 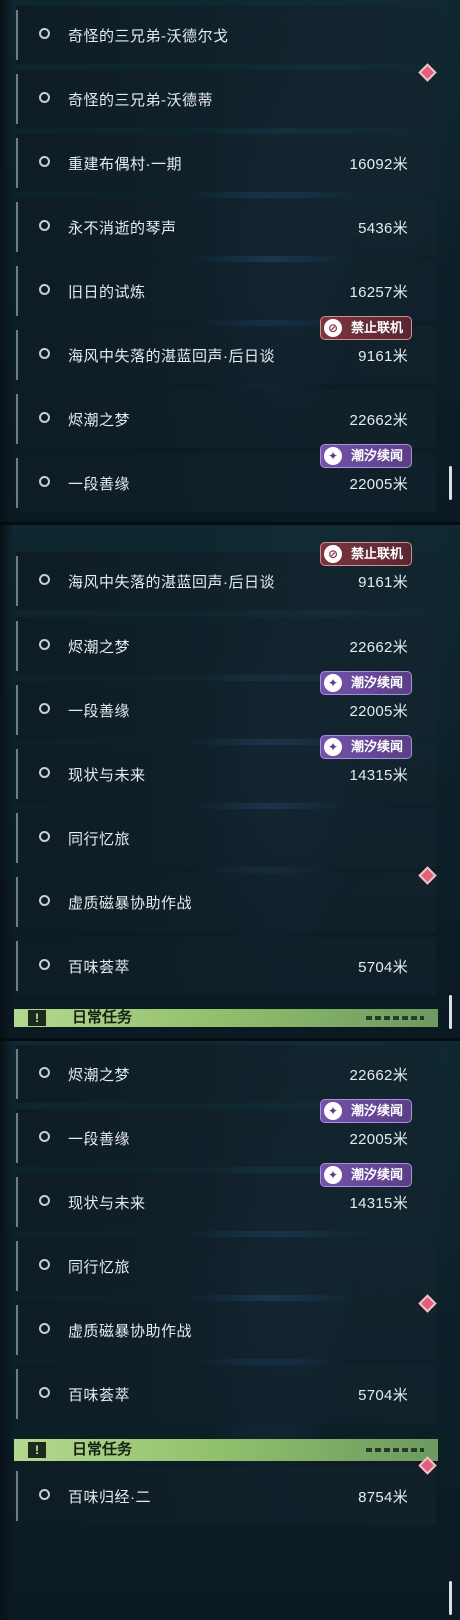 What do you see at coordinates (37, 1450) in the screenshot?
I see `exclamation-icon: !` at bounding box center [37, 1450].